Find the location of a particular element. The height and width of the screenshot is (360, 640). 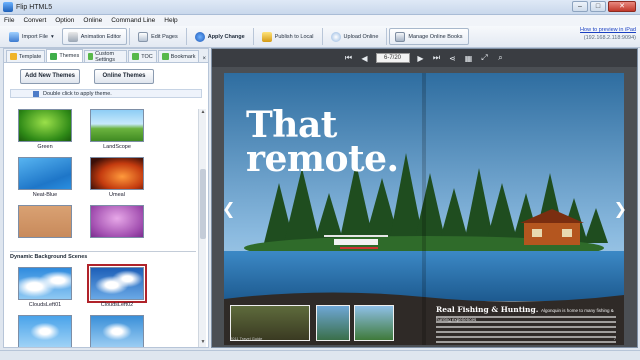

share-icon: ⋖ is located at coordinates (453, 58).